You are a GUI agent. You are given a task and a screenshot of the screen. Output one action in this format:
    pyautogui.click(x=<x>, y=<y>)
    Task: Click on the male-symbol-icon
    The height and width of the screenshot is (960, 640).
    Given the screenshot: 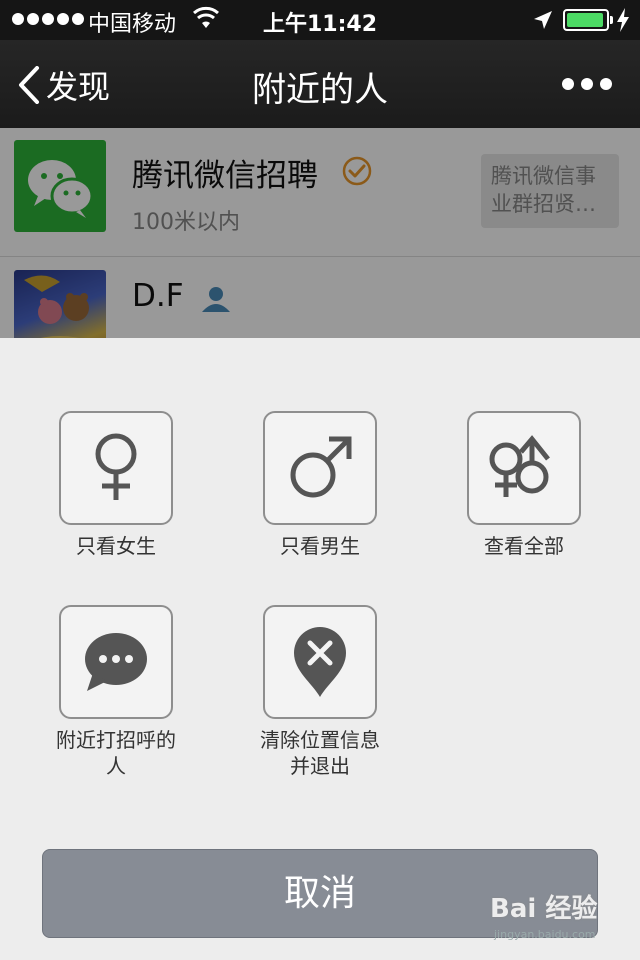 What is the action you would take?
    pyautogui.click(x=321, y=467)
    